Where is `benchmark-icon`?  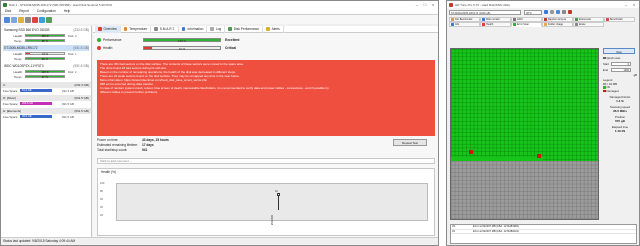
benchmark-icon is located at coordinates (607, 19).